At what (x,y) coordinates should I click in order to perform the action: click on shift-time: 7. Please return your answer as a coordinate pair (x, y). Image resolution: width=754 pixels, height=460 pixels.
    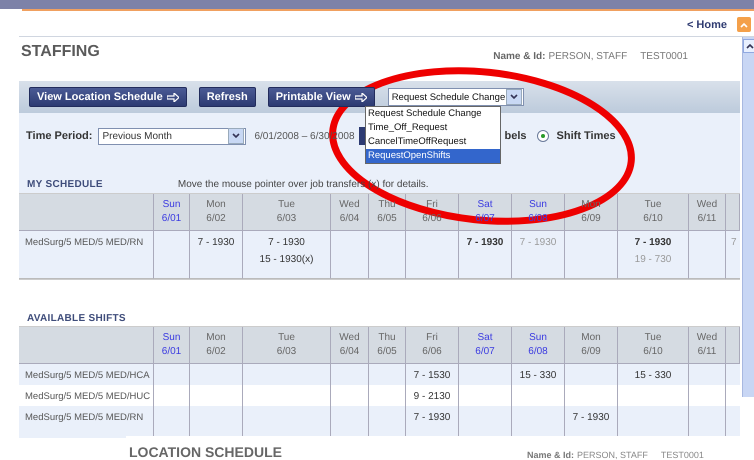
    Looking at the image, I should click on (734, 242).